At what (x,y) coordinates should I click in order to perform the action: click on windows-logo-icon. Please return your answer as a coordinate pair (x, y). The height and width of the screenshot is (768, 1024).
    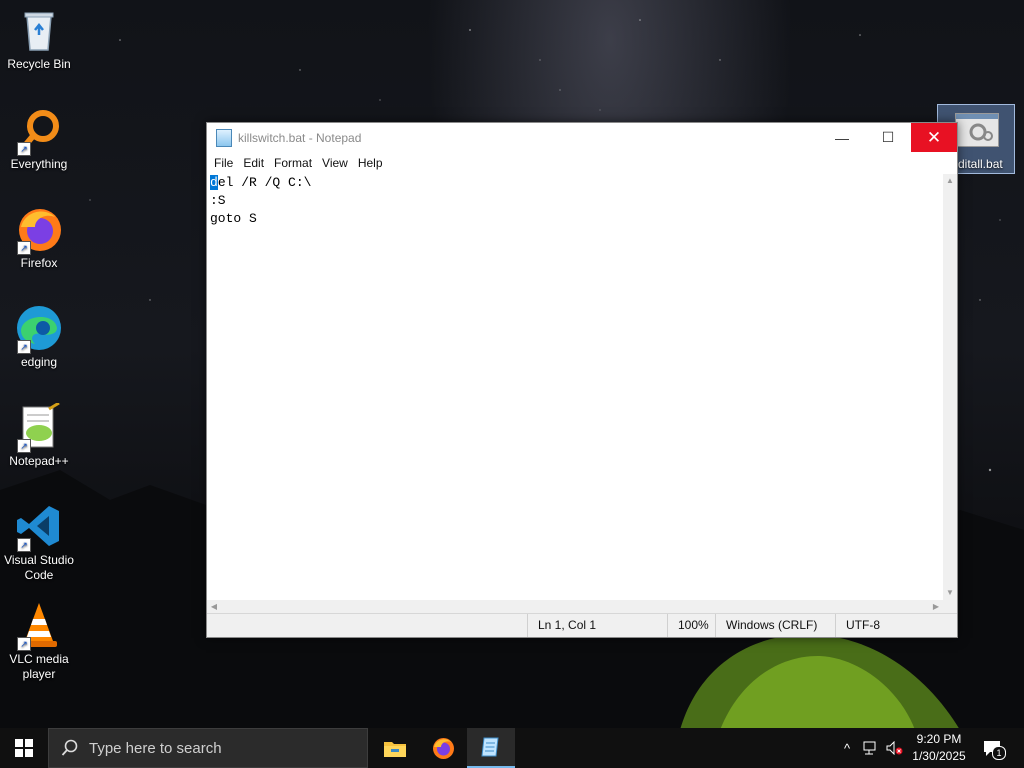
    Looking at the image, I should click on (24, 748).